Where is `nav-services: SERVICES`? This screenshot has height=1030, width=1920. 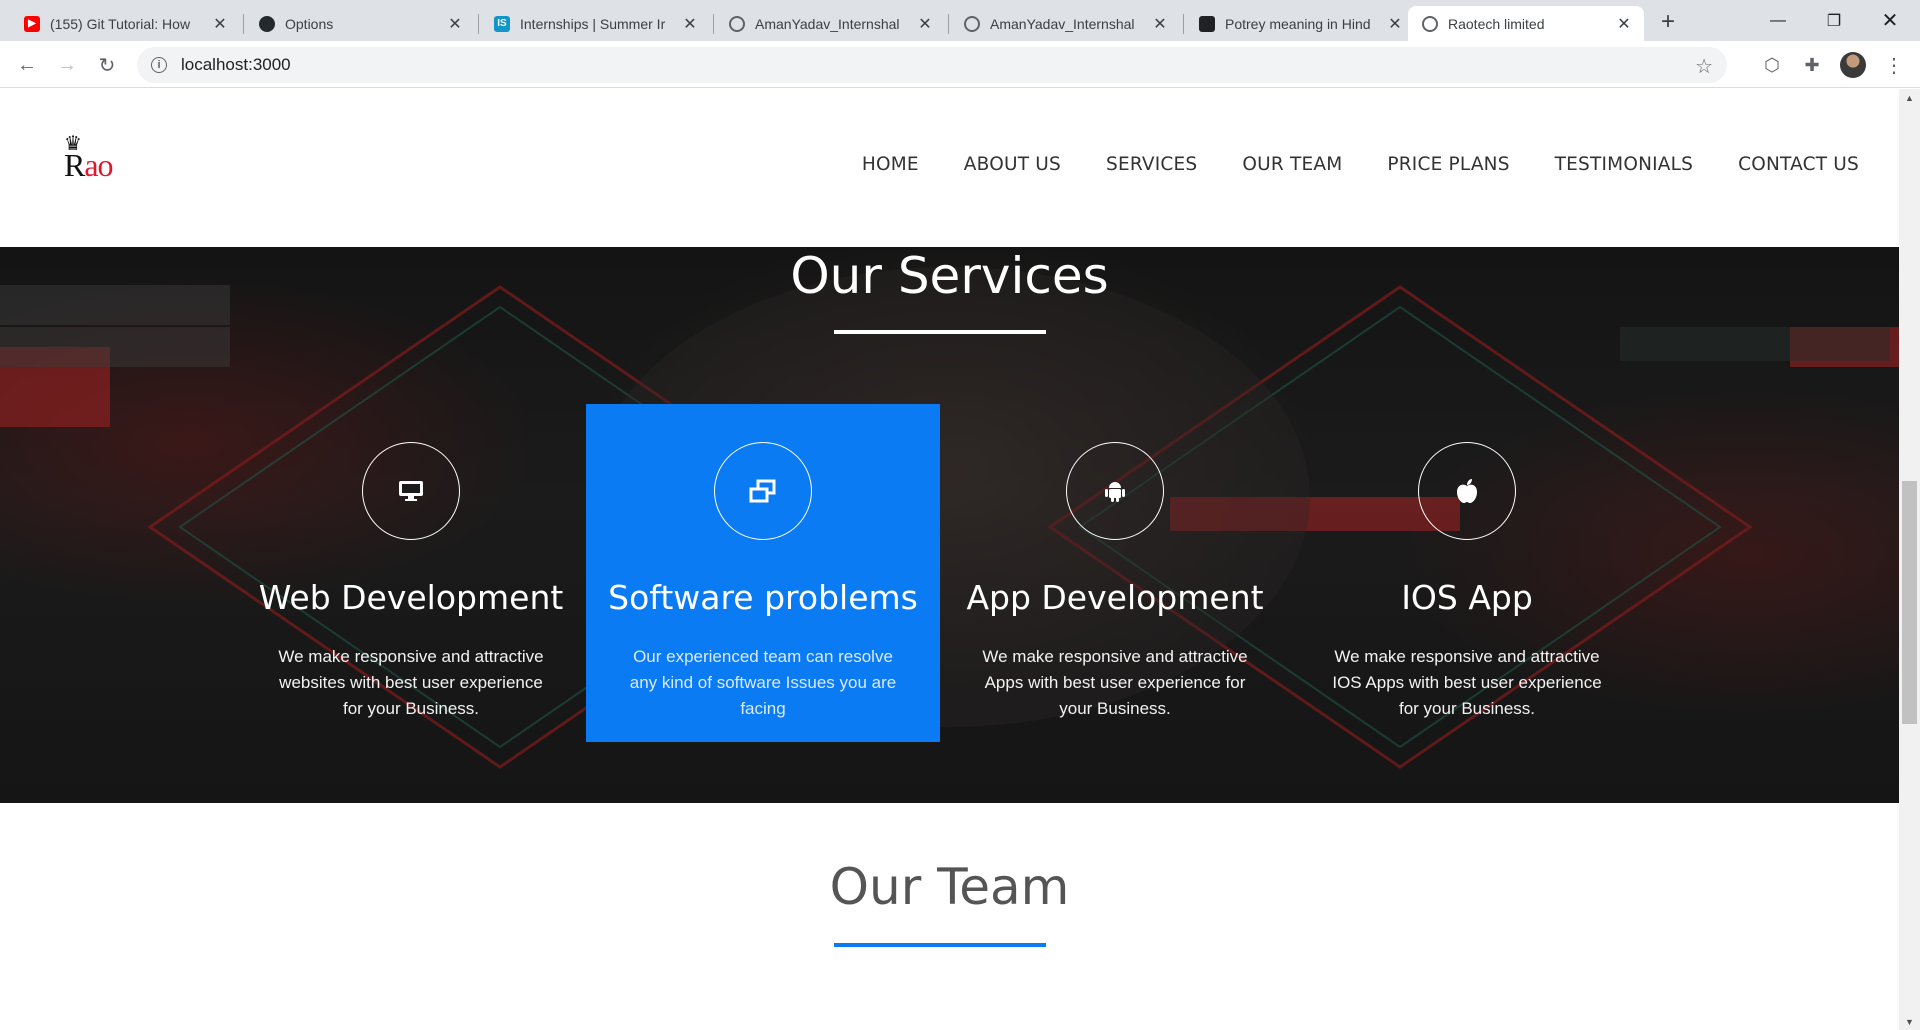
nav-services: SERVICES is located at coordinates (1151, 164).